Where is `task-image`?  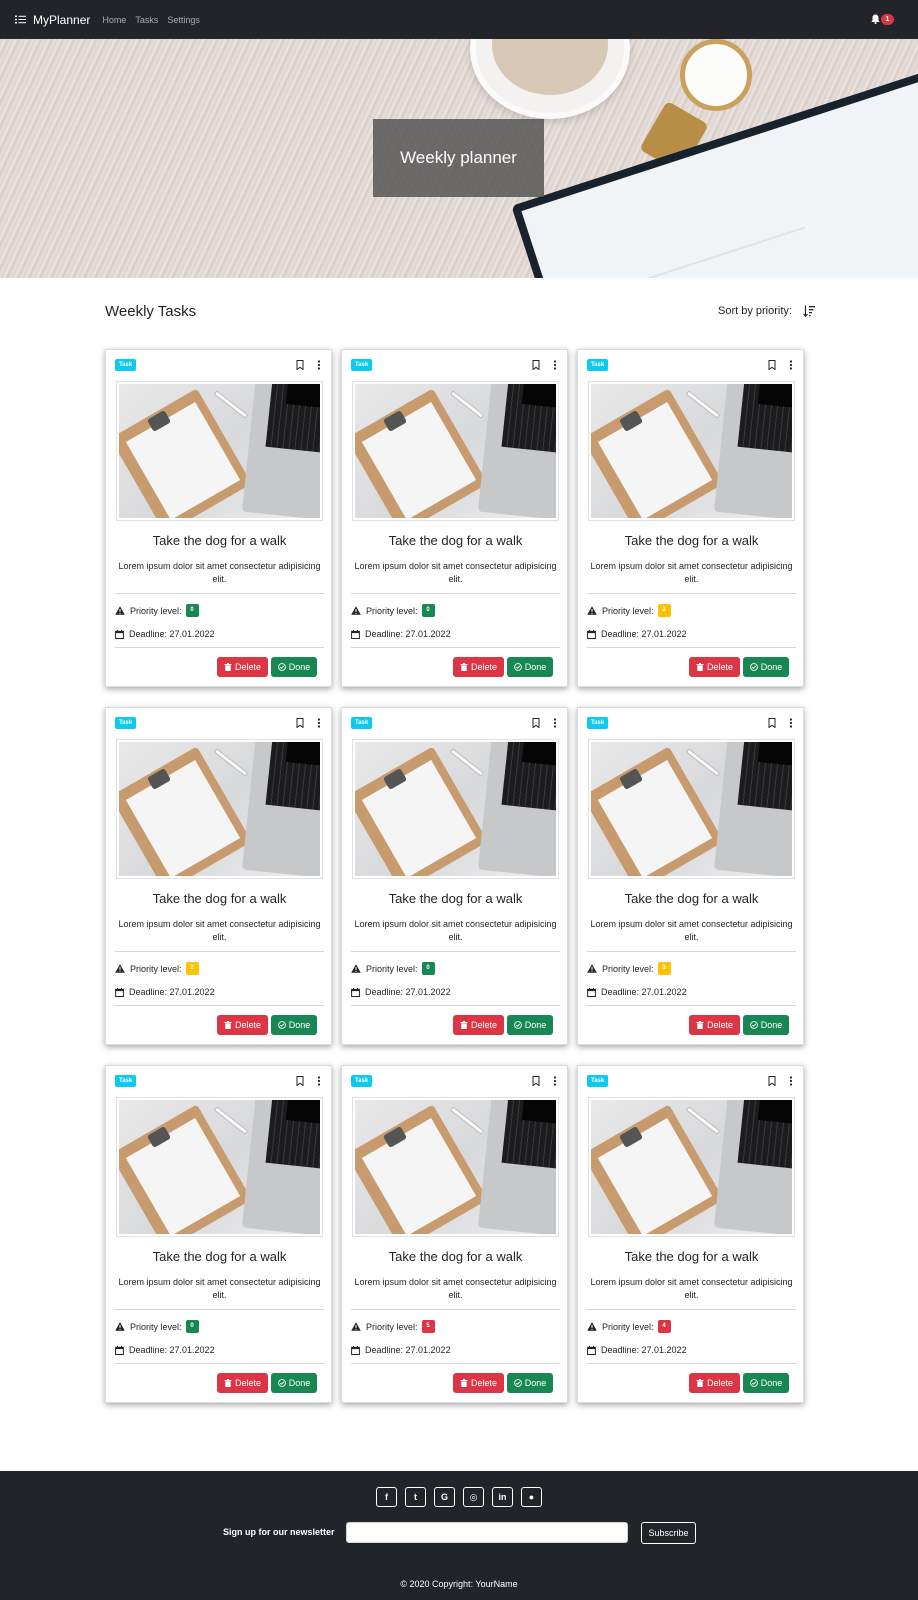
task-image is located at coordinates (455, 1167).